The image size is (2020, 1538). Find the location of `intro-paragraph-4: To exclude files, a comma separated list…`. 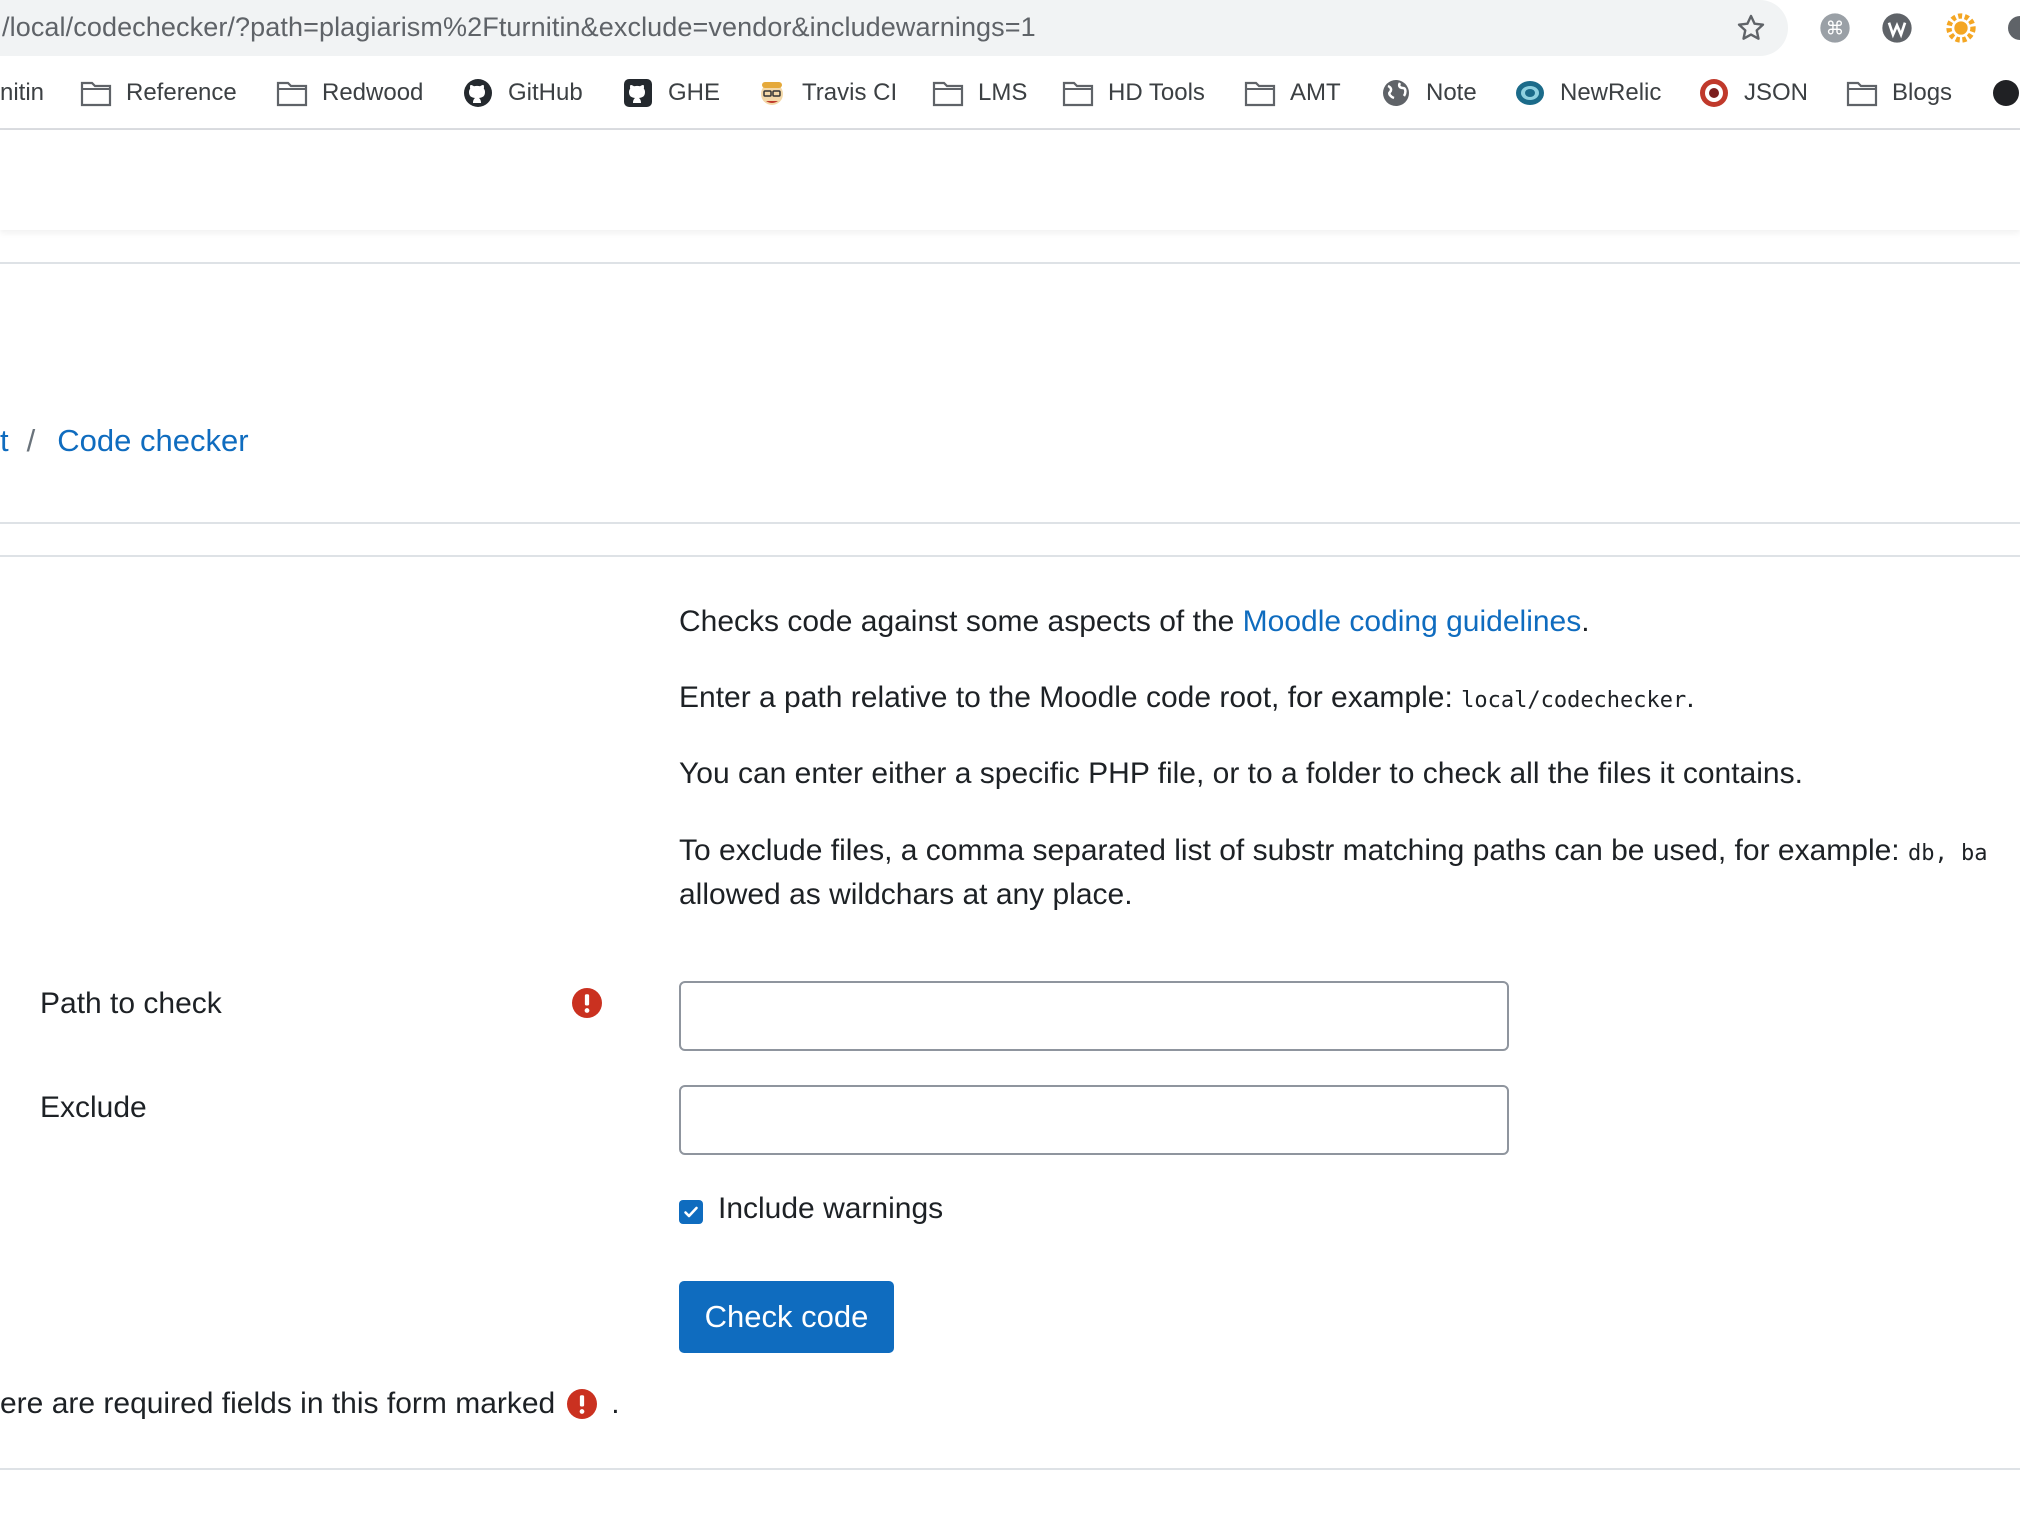

intro-paragraph-4: To exclude files, a comma separated list… is located at coordinates (1333, 850).